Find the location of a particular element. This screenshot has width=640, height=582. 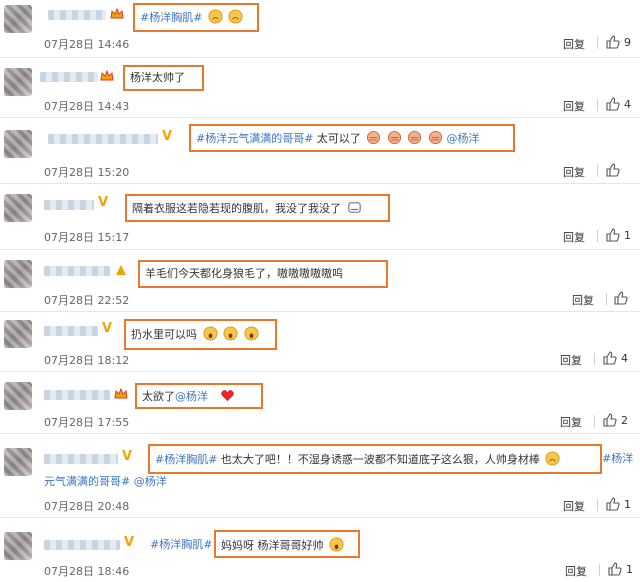

comment-item: V 隔着衣服这若隐若现的腹肌，我没了我没了 07月28日 15:17 回复 1 is located at coordinates (320, 217).